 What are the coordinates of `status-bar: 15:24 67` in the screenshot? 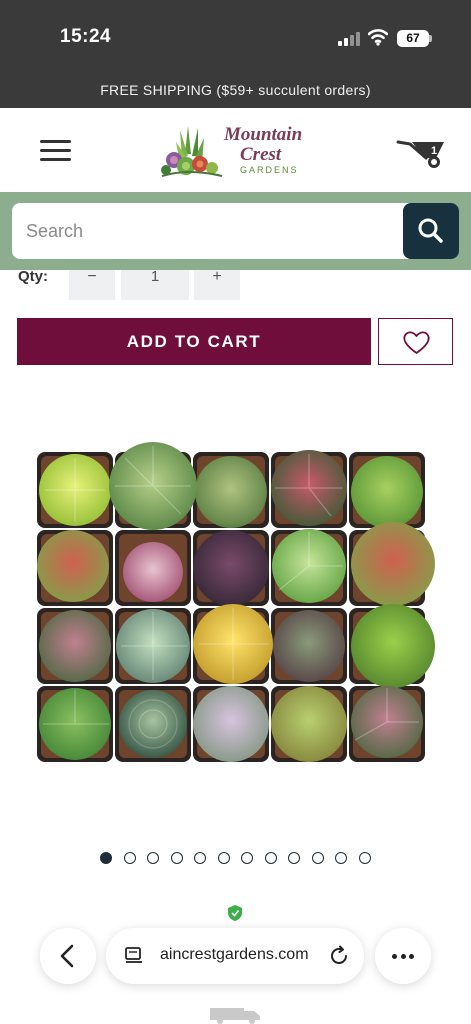 It's located at (235, 36).